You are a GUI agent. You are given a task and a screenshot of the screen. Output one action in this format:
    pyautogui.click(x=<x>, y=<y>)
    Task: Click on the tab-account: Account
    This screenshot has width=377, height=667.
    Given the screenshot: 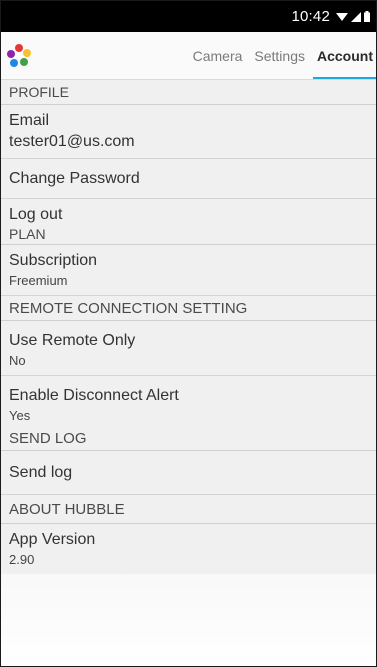 What is the action you would take?
    pyautogui.click(x=343, y=55)
    